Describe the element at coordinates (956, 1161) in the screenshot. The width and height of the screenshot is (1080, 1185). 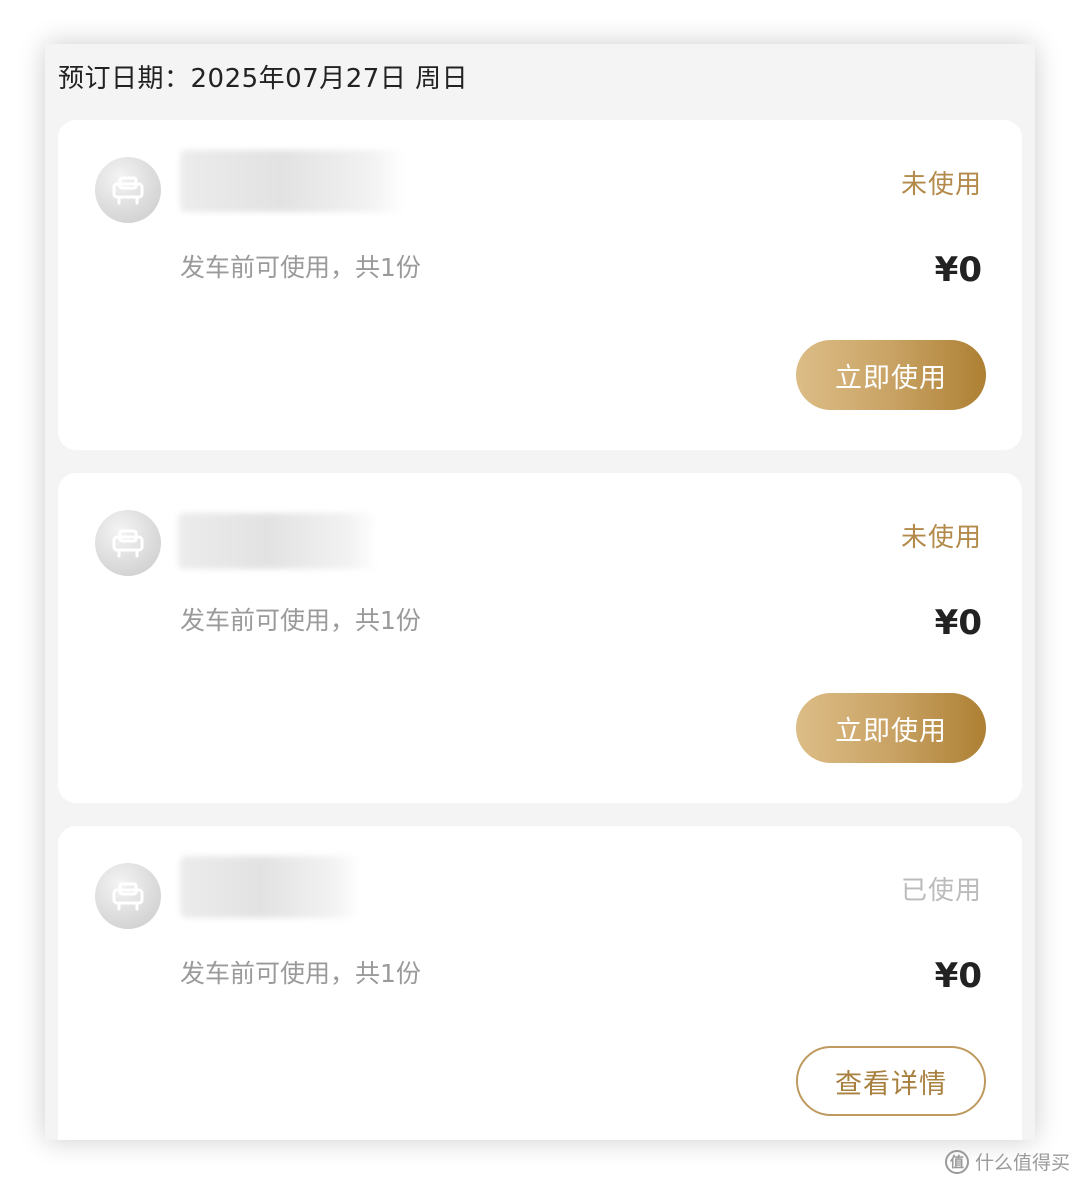
I see `zhi-logo-icon: 值` at that location.